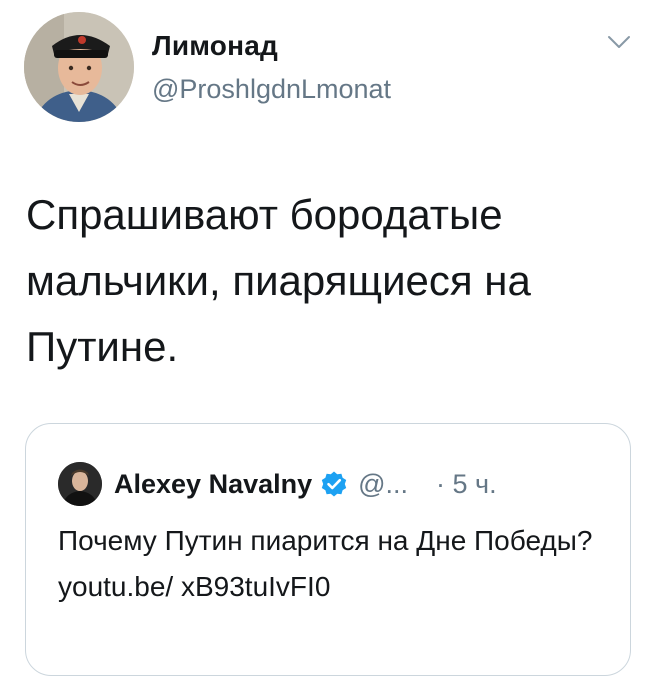 The image size is (654, 679). I want to click on avatar-photo, so click(79, 67).